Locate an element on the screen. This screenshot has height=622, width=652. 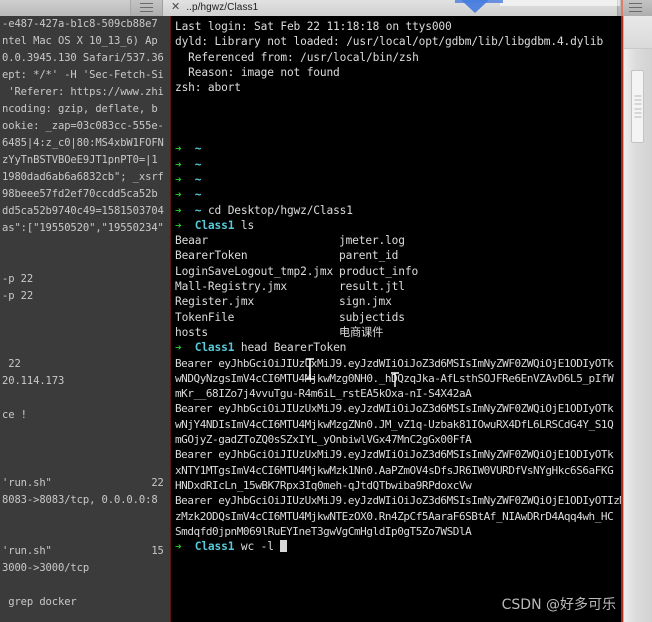
titlebar-menu-button-right is located at coordinates (635, 8).